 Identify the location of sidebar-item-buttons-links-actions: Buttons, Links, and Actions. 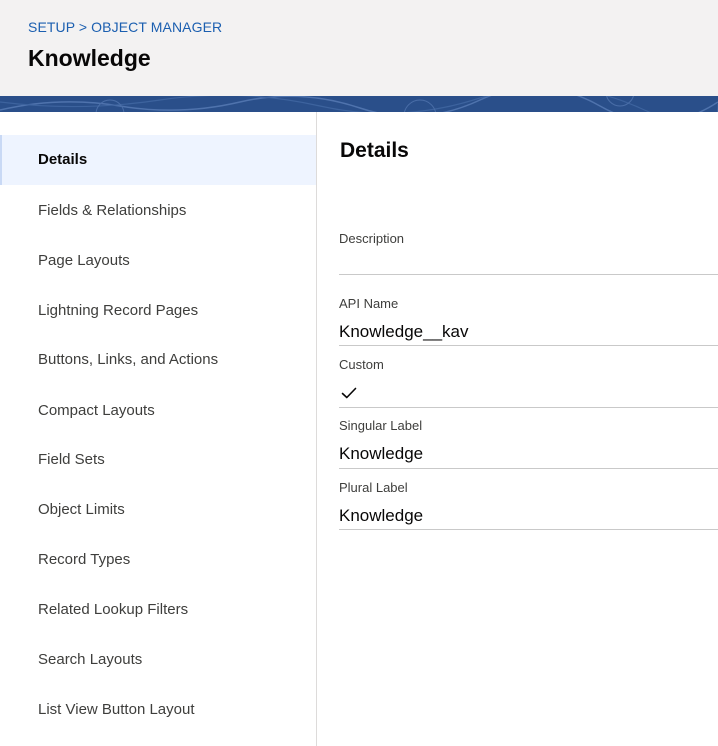
(158, 360).